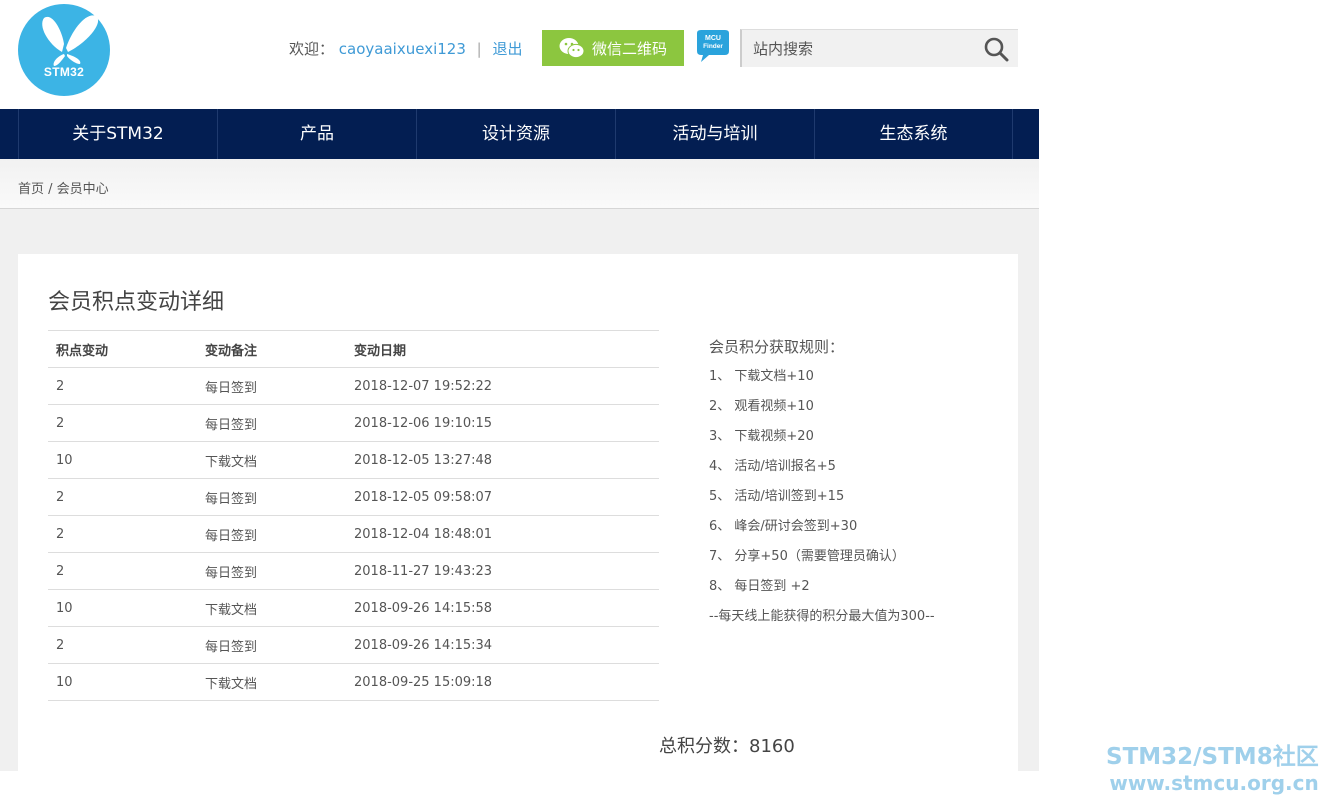 Image resolution: width=1338 pixels, height=804 pixels. I want to click on logo-text: STM32, so click(64, 72).